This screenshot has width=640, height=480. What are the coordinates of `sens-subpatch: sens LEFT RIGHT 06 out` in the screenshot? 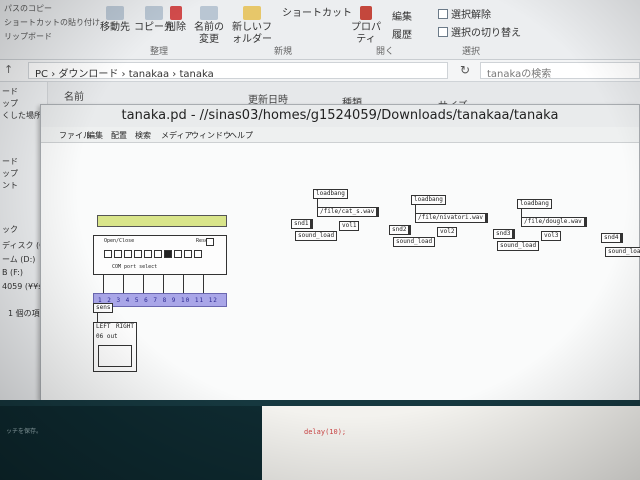 It's located at (115, 338).